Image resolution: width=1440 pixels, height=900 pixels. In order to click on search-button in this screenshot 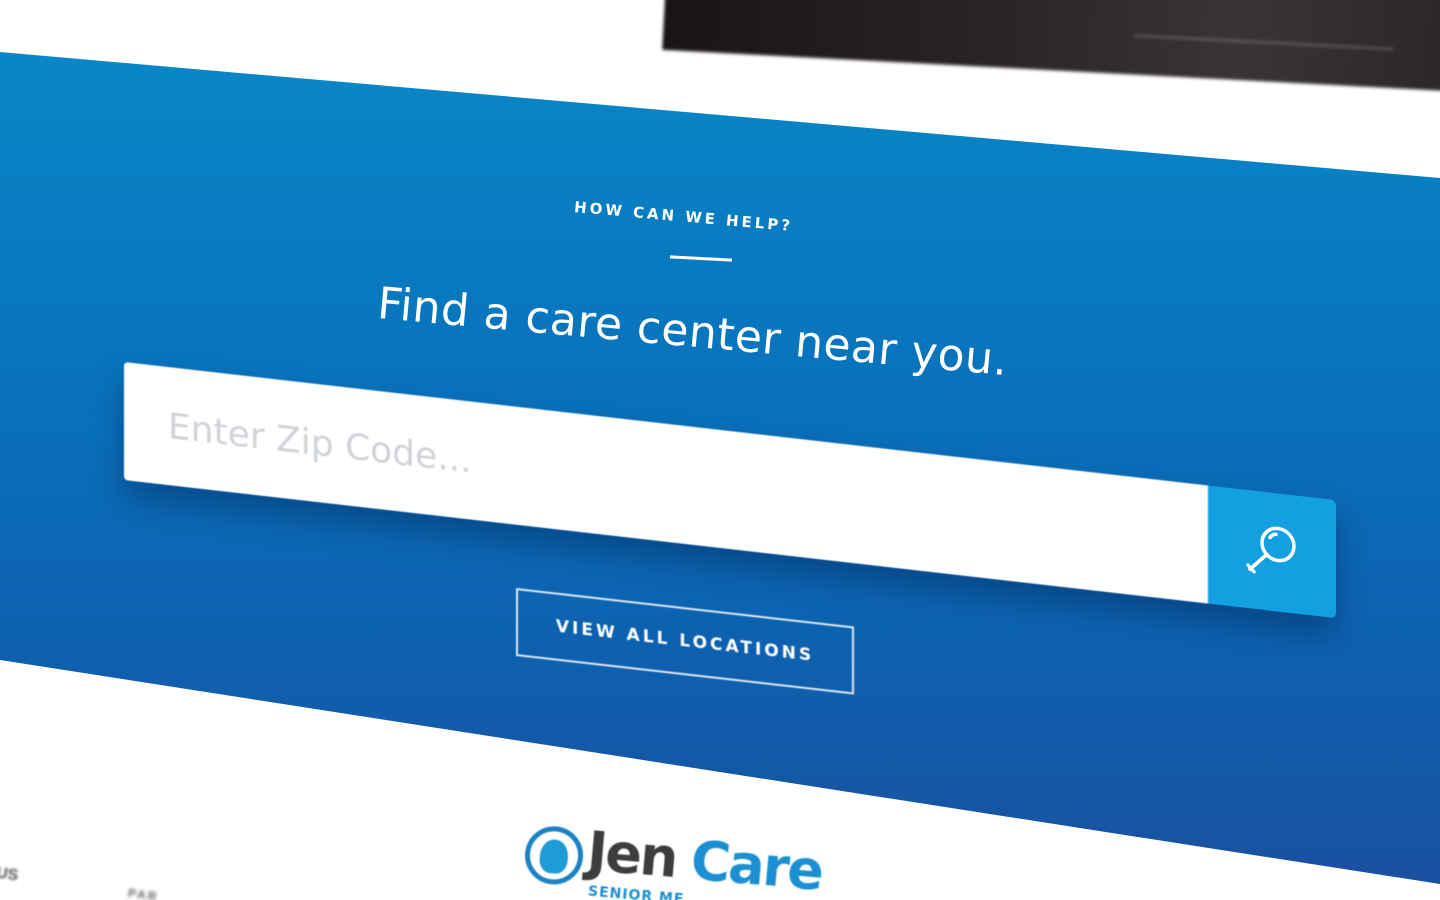, I will do `click(1272, 552)`.